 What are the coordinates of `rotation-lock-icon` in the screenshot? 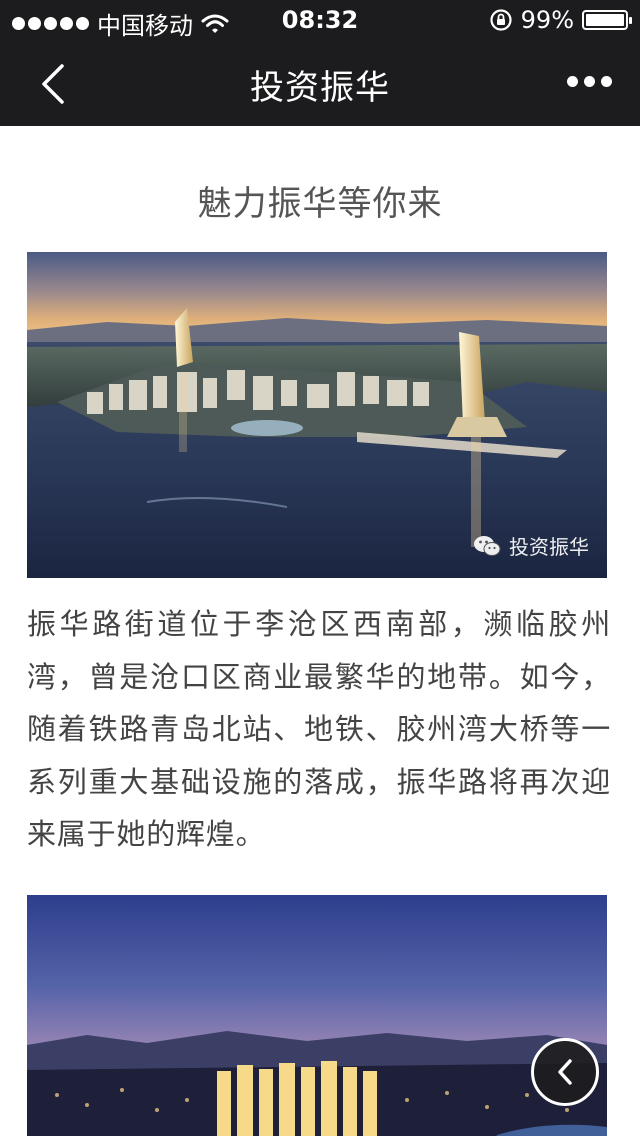 It's located at (501, 20).